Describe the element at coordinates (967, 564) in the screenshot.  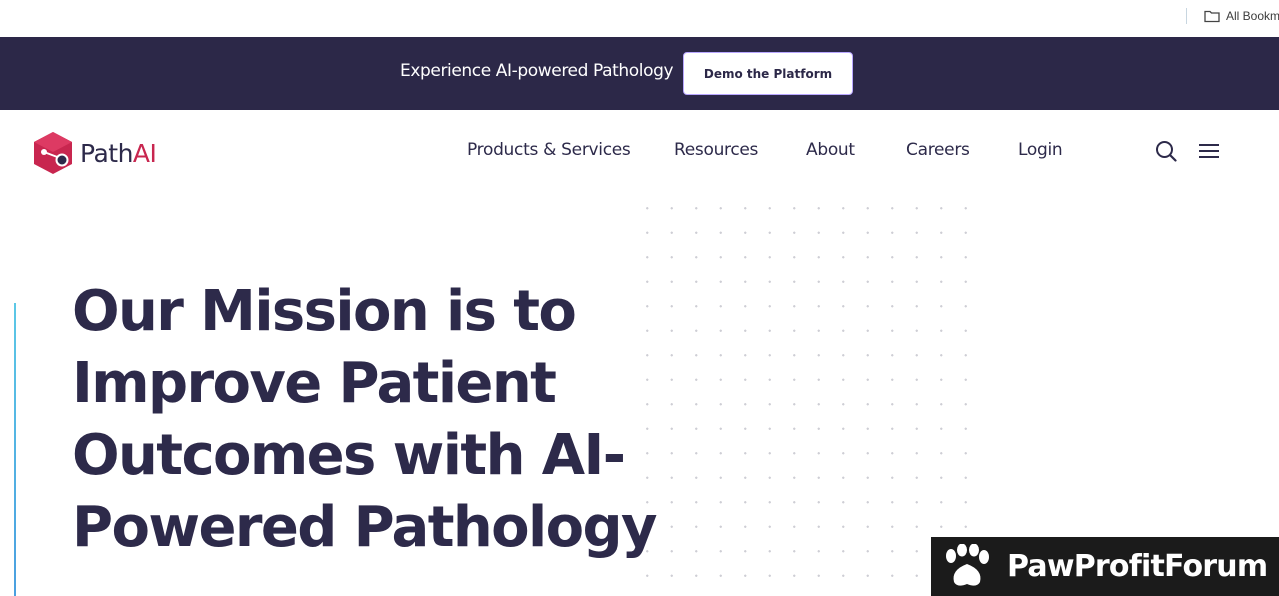
I see `paw-icon` at that location.